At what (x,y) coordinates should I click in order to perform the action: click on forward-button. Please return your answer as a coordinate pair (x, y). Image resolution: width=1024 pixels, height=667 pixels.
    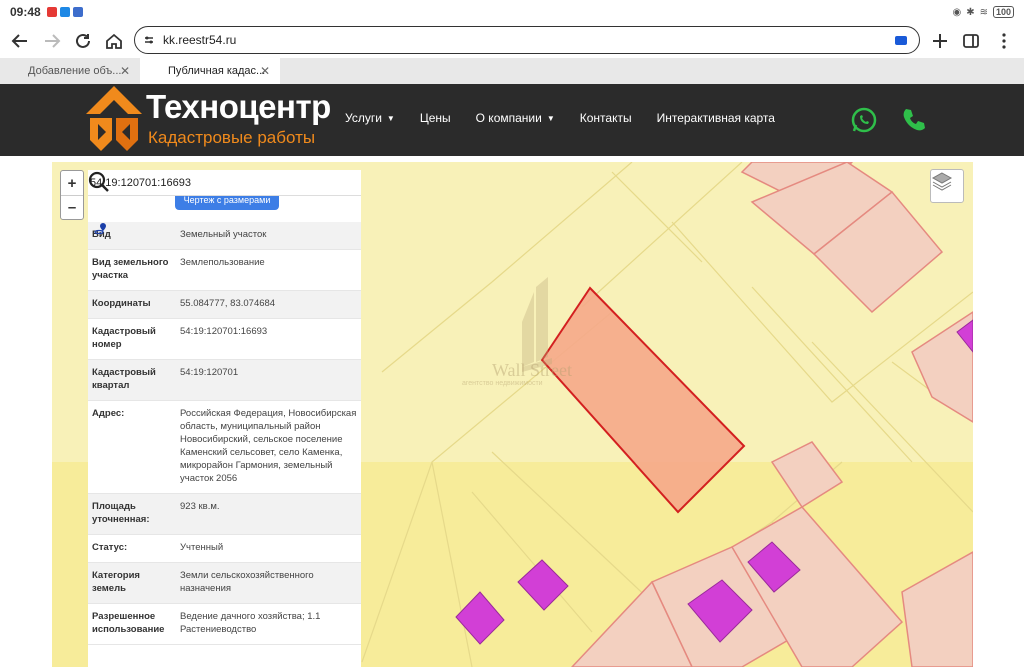
    Looking at the image, I should click on (52, 41).